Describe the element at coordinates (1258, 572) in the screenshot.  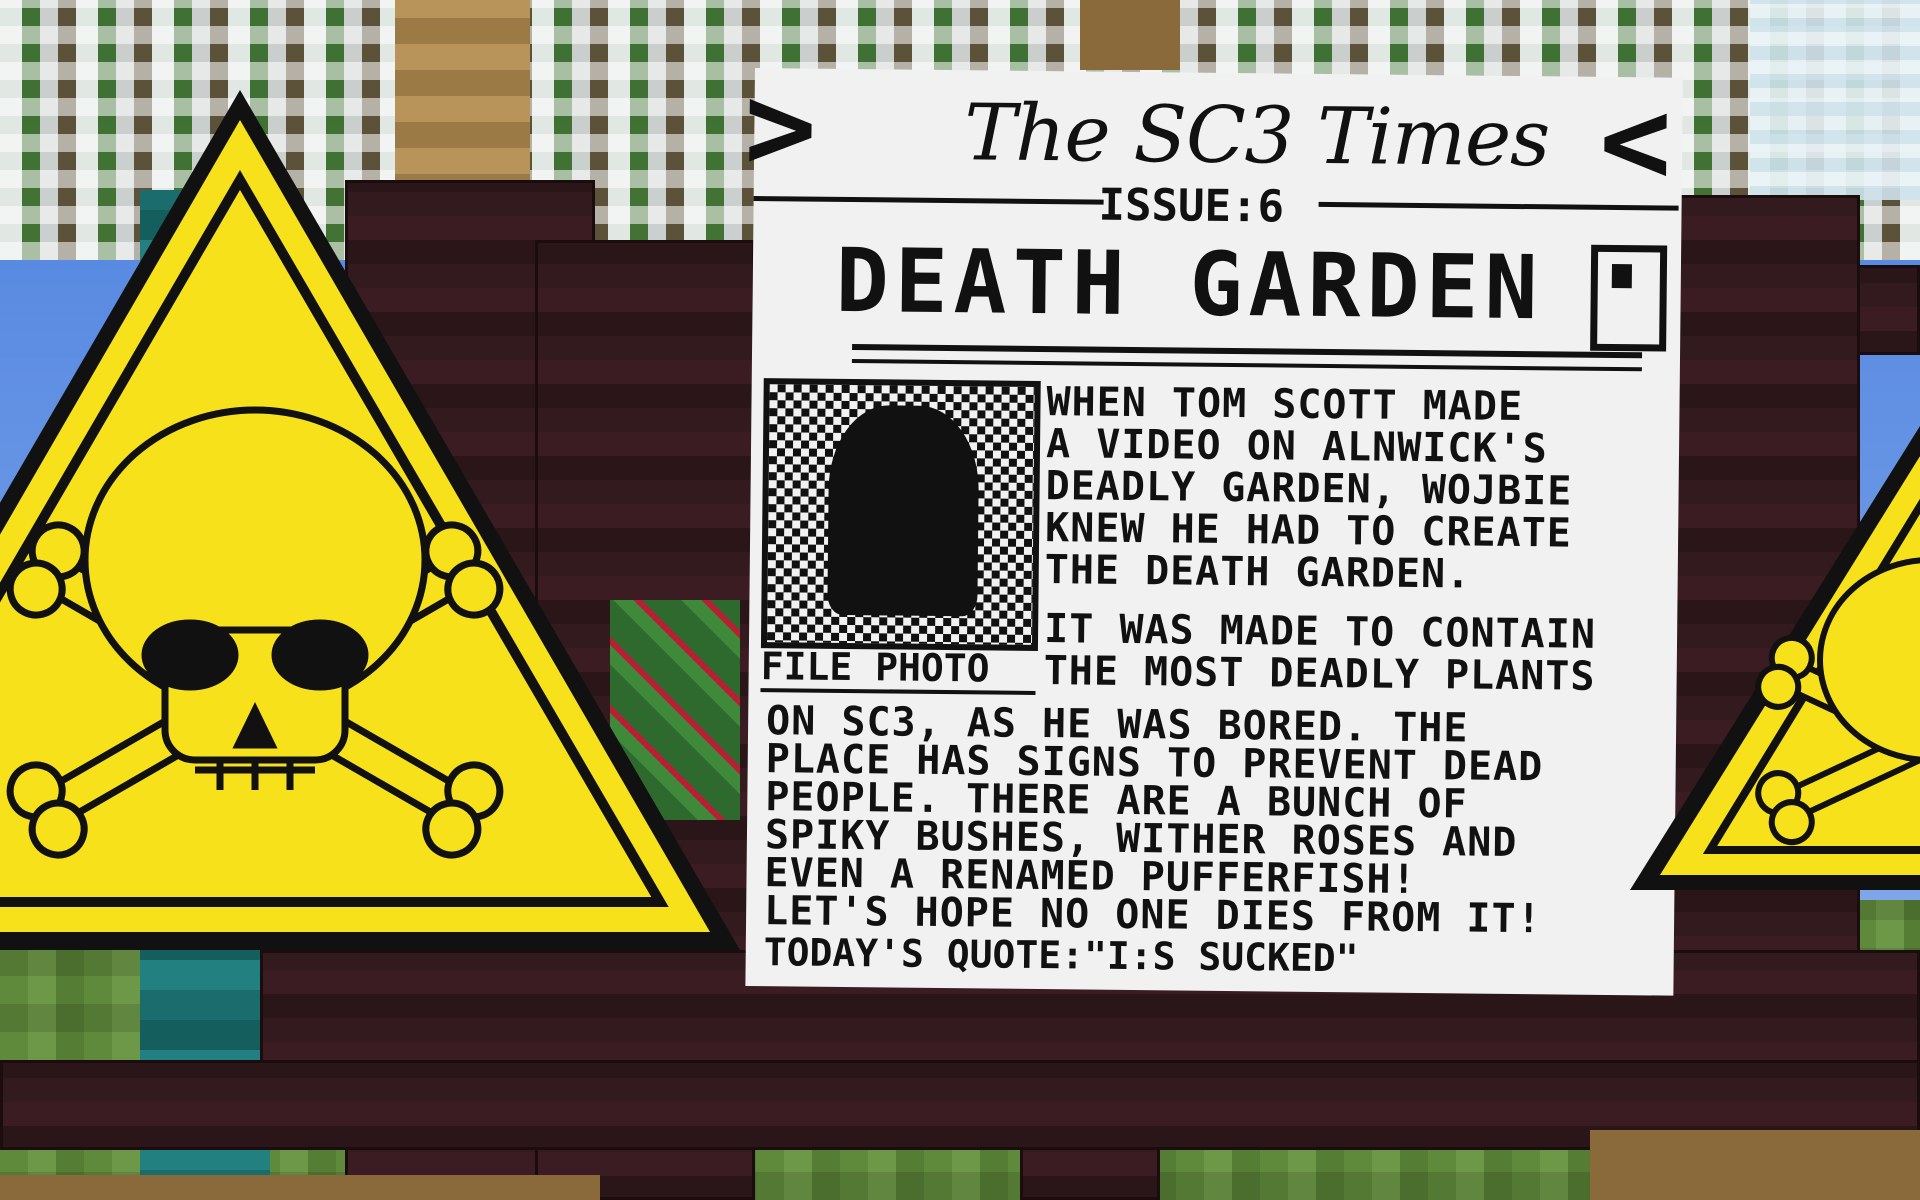
I see `article-line: THE DEATH GARDEN.` at that location.